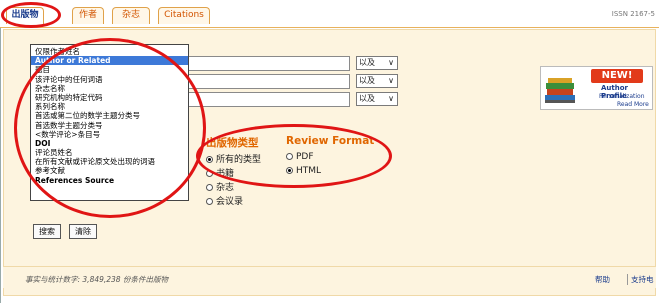  I want to click on pub-type-books-radio: 书籍, so click(220, 172).